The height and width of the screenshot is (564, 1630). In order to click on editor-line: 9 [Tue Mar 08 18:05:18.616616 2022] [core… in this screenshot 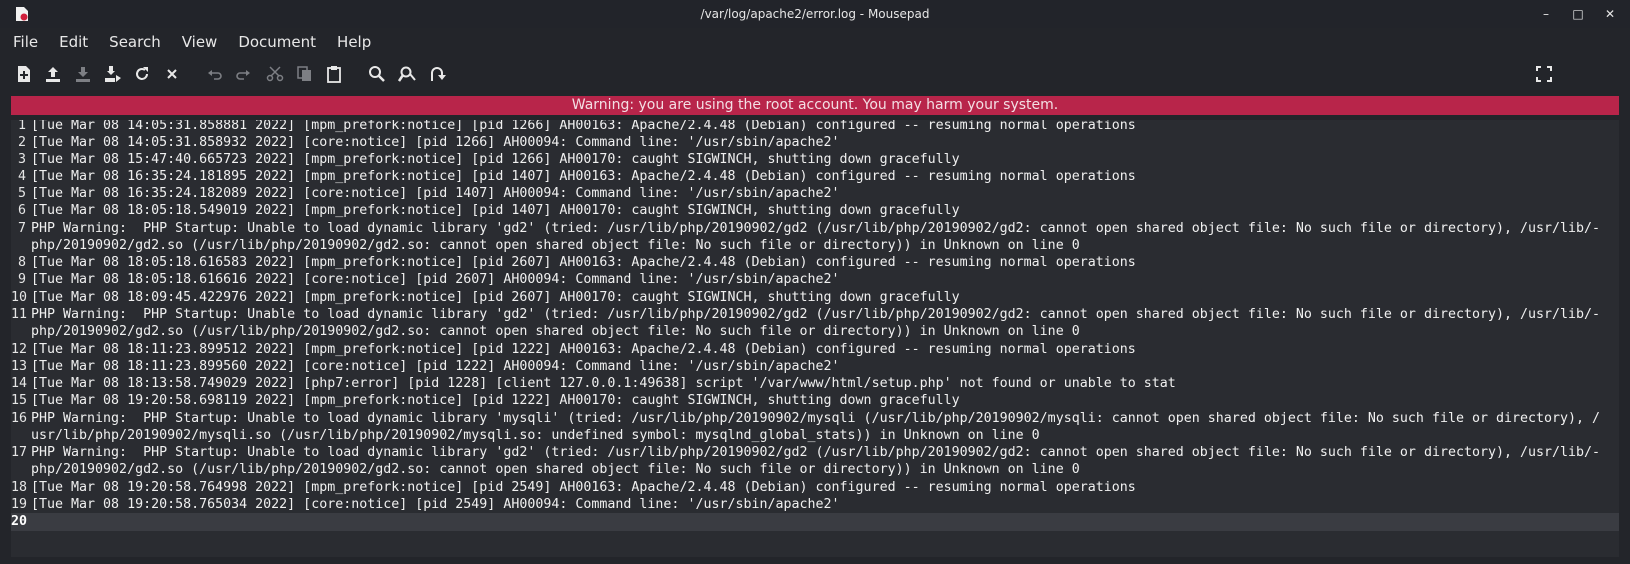, I will do `click(815, 280)`.